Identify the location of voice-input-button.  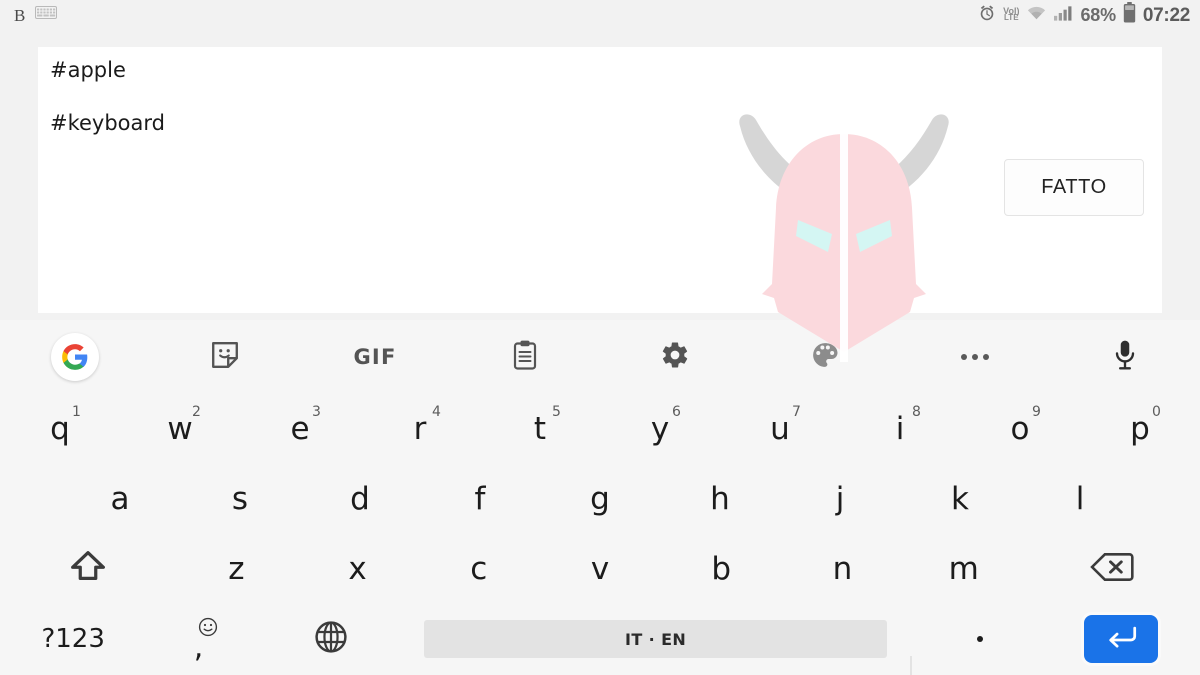
(1125, 357).